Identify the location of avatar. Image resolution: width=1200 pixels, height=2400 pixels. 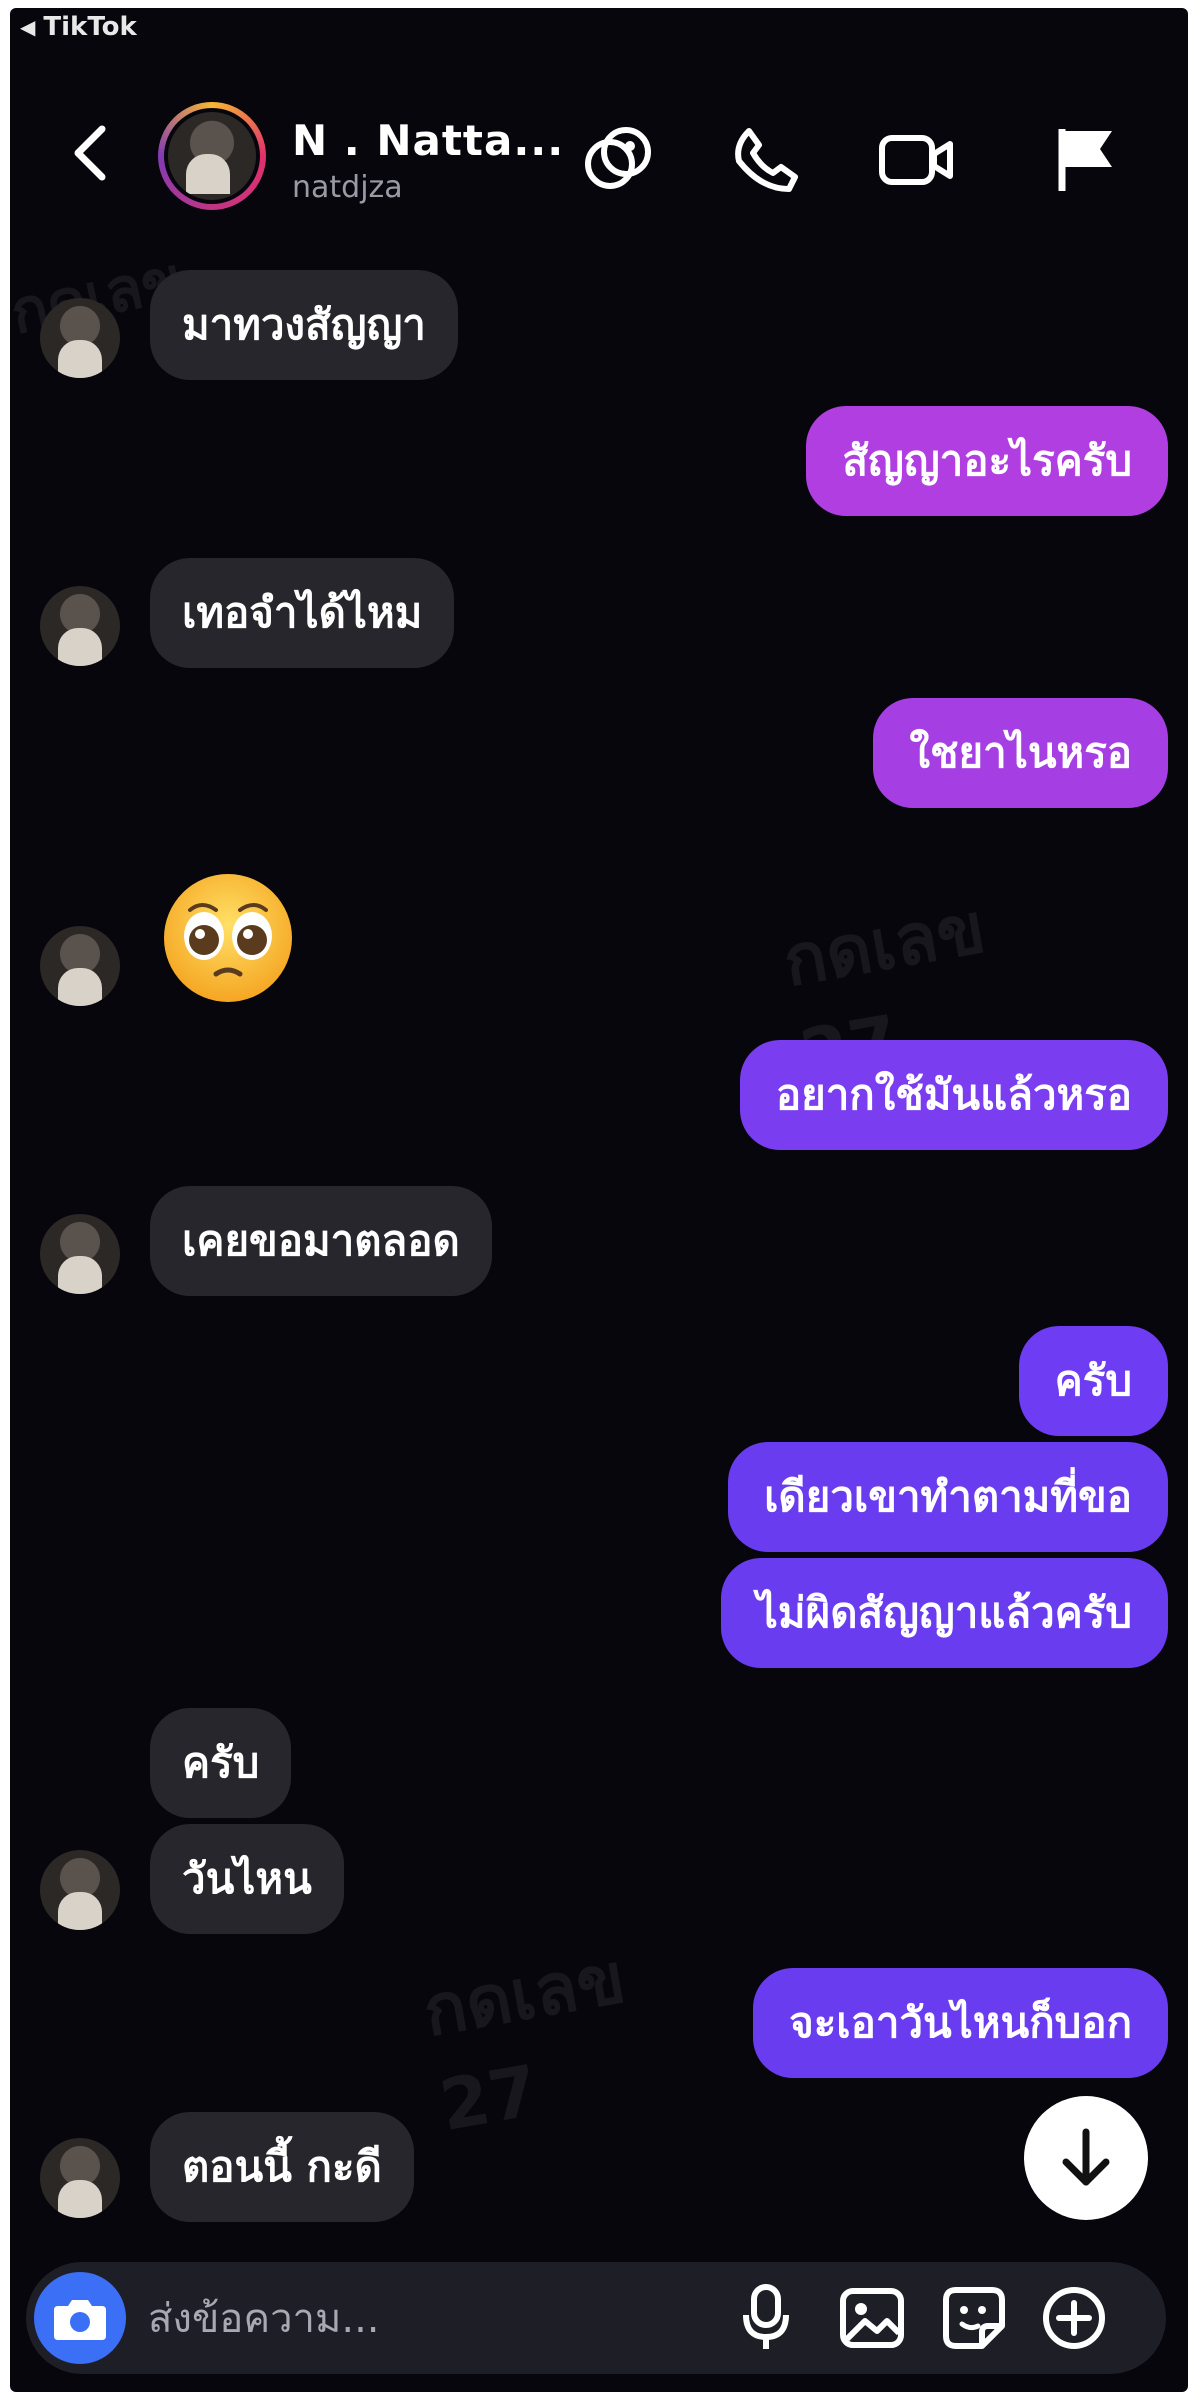
(212, 156).